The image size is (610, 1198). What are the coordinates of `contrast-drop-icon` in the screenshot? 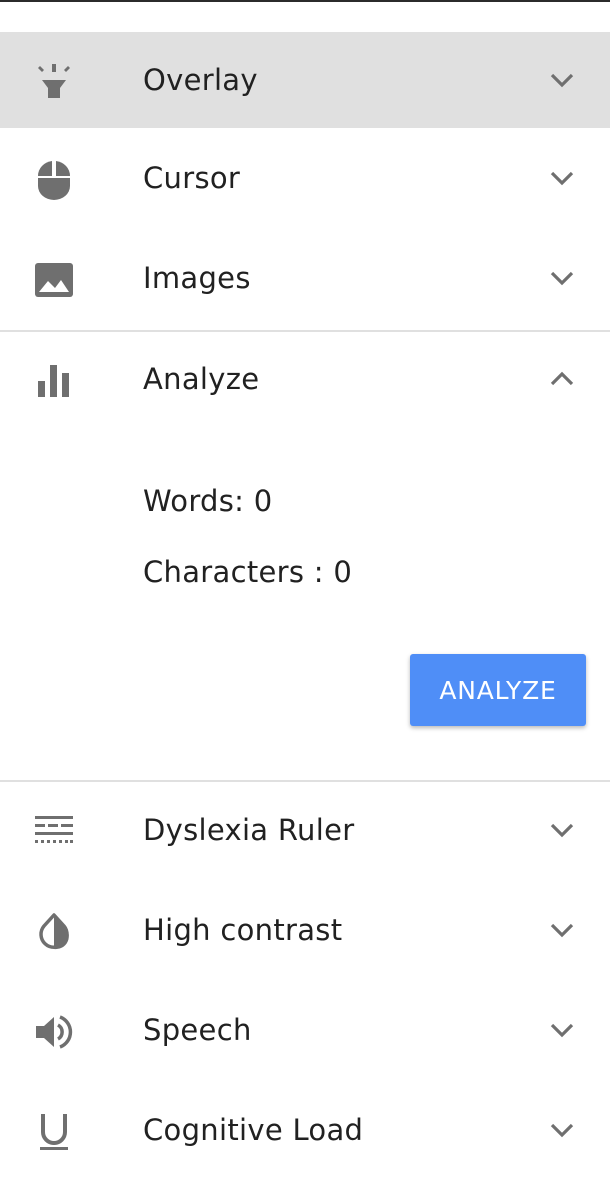 It's located at (54, 932).